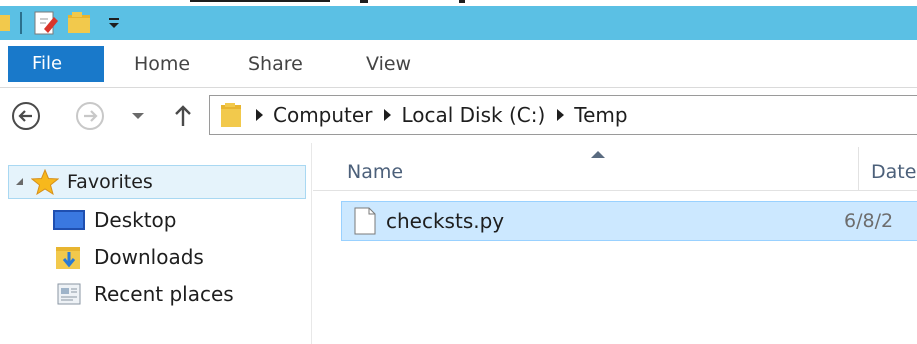 The image size is (917, 344). I want to click on sidebar-item-label: Favorites, so click(110, 182).